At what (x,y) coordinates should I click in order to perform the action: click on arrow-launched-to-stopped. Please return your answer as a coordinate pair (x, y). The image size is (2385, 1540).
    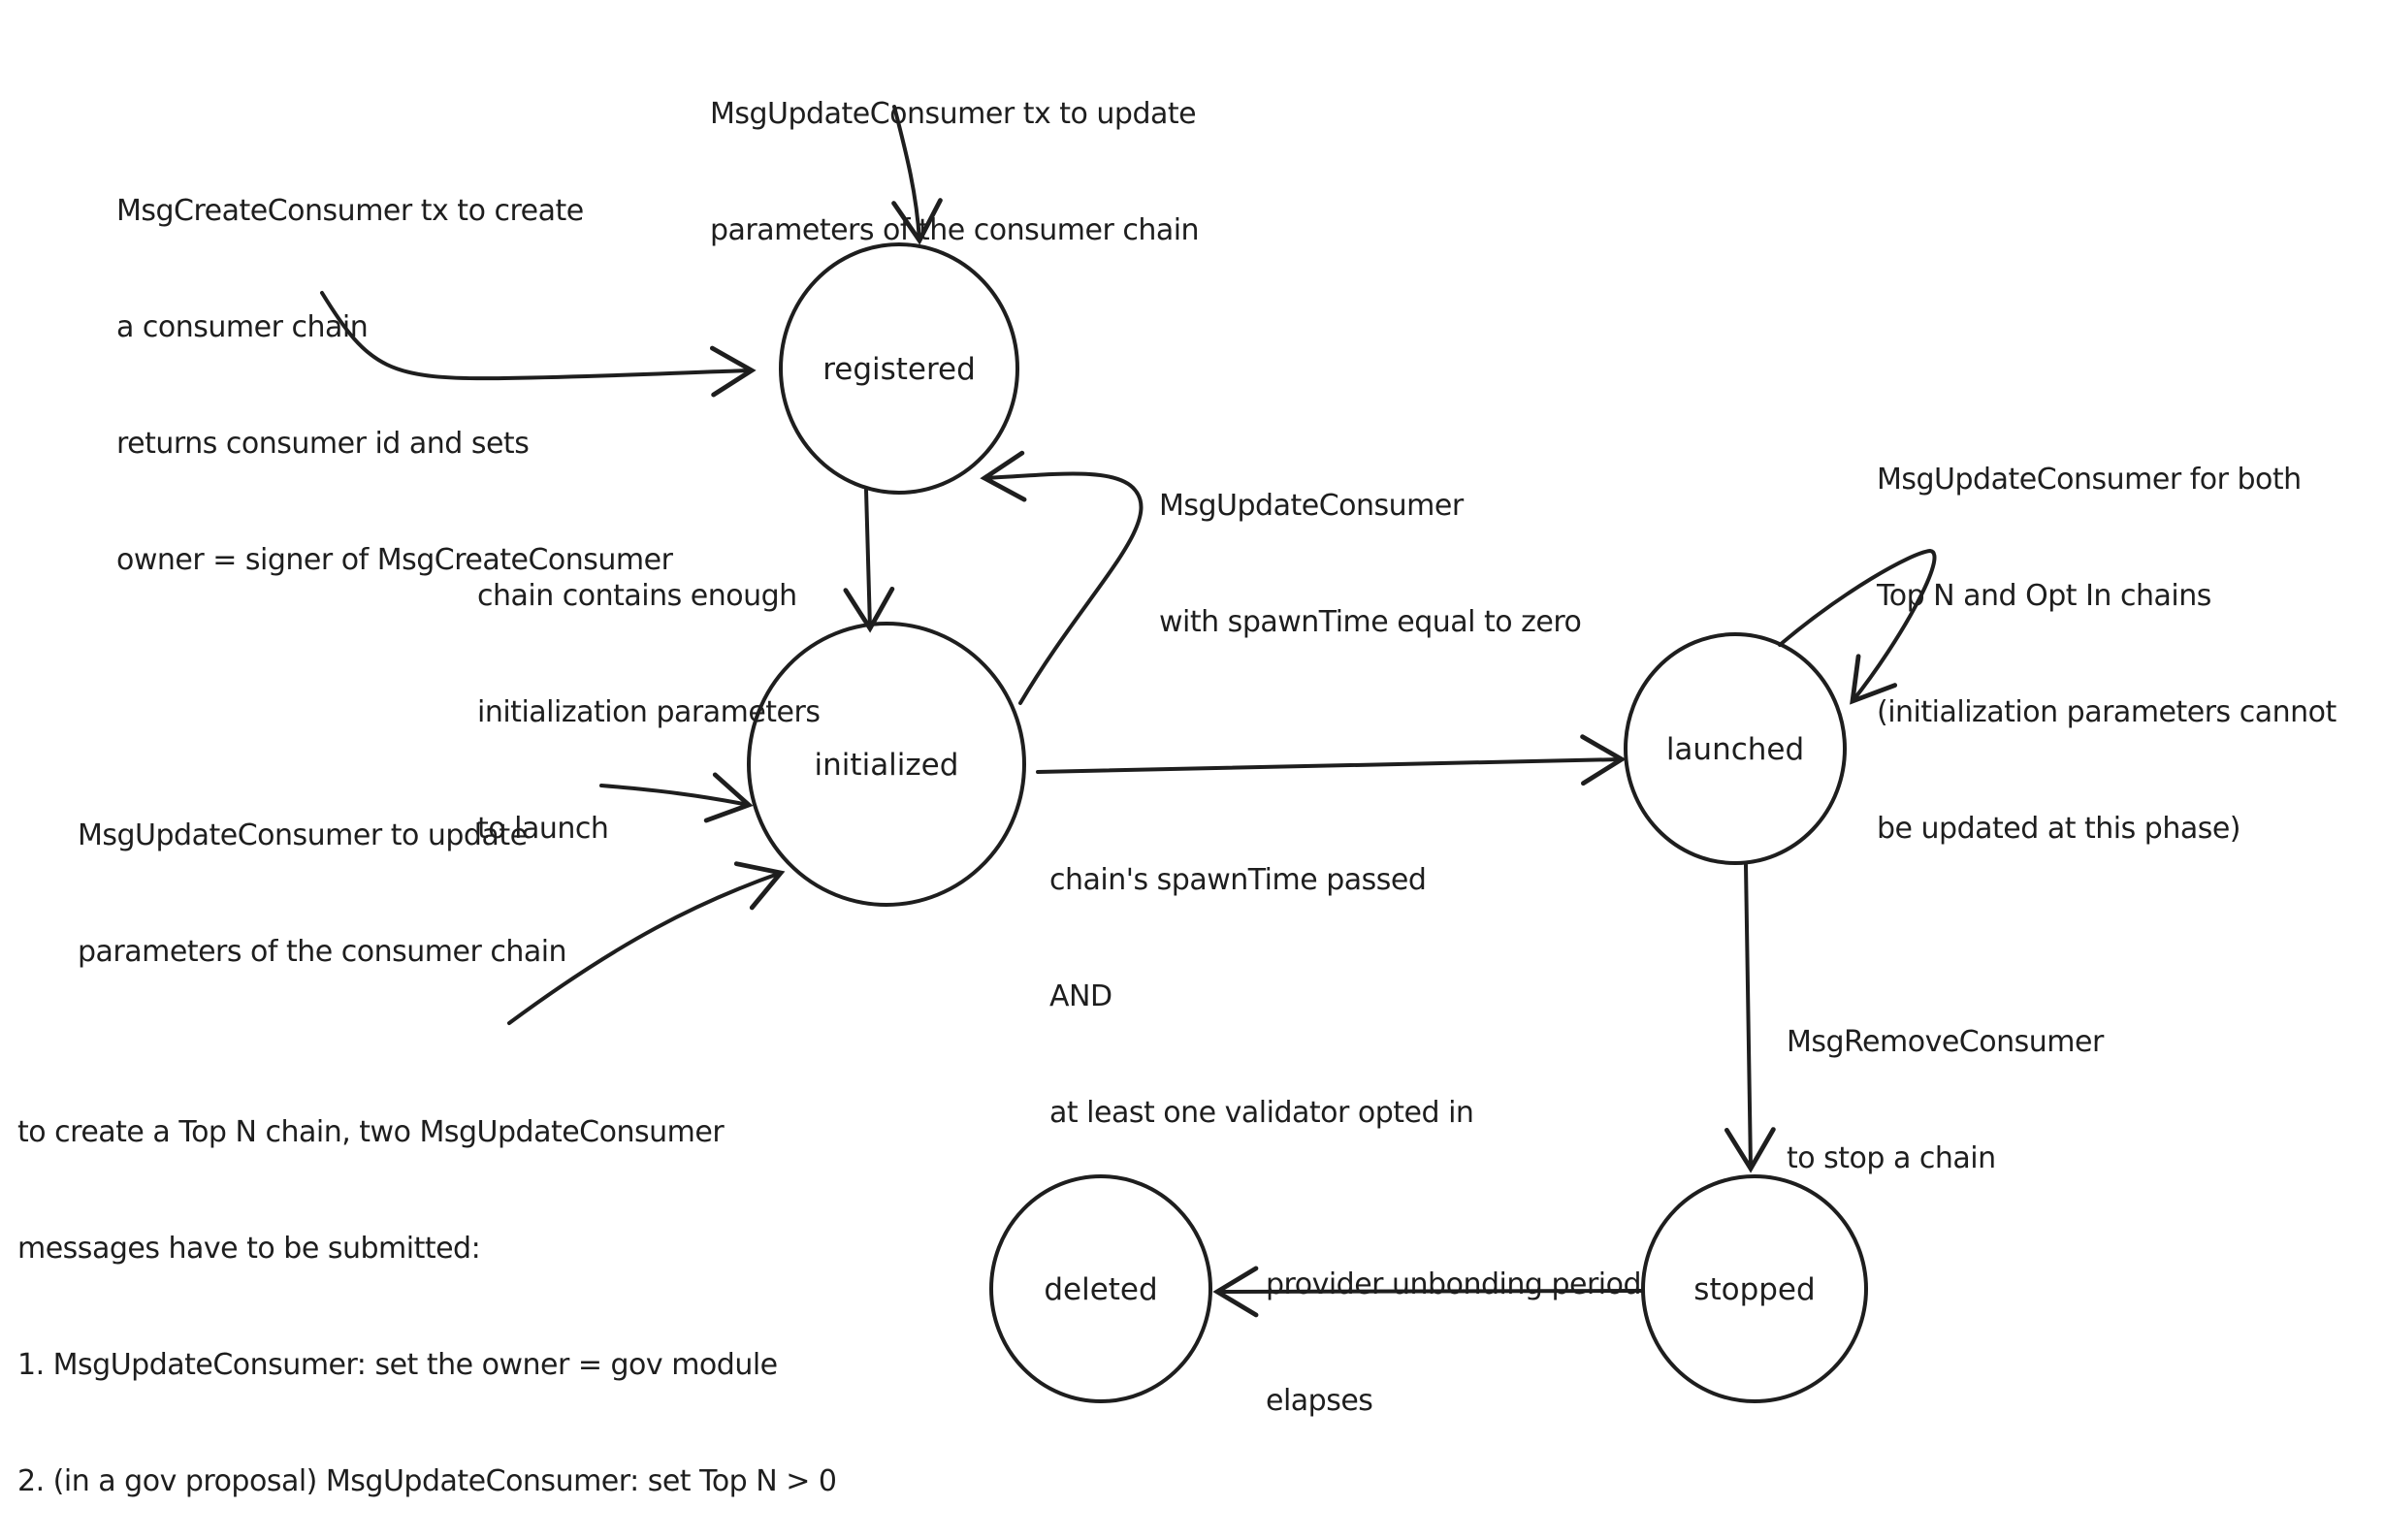
    Looking at the image, I should click on (1750, 1018).